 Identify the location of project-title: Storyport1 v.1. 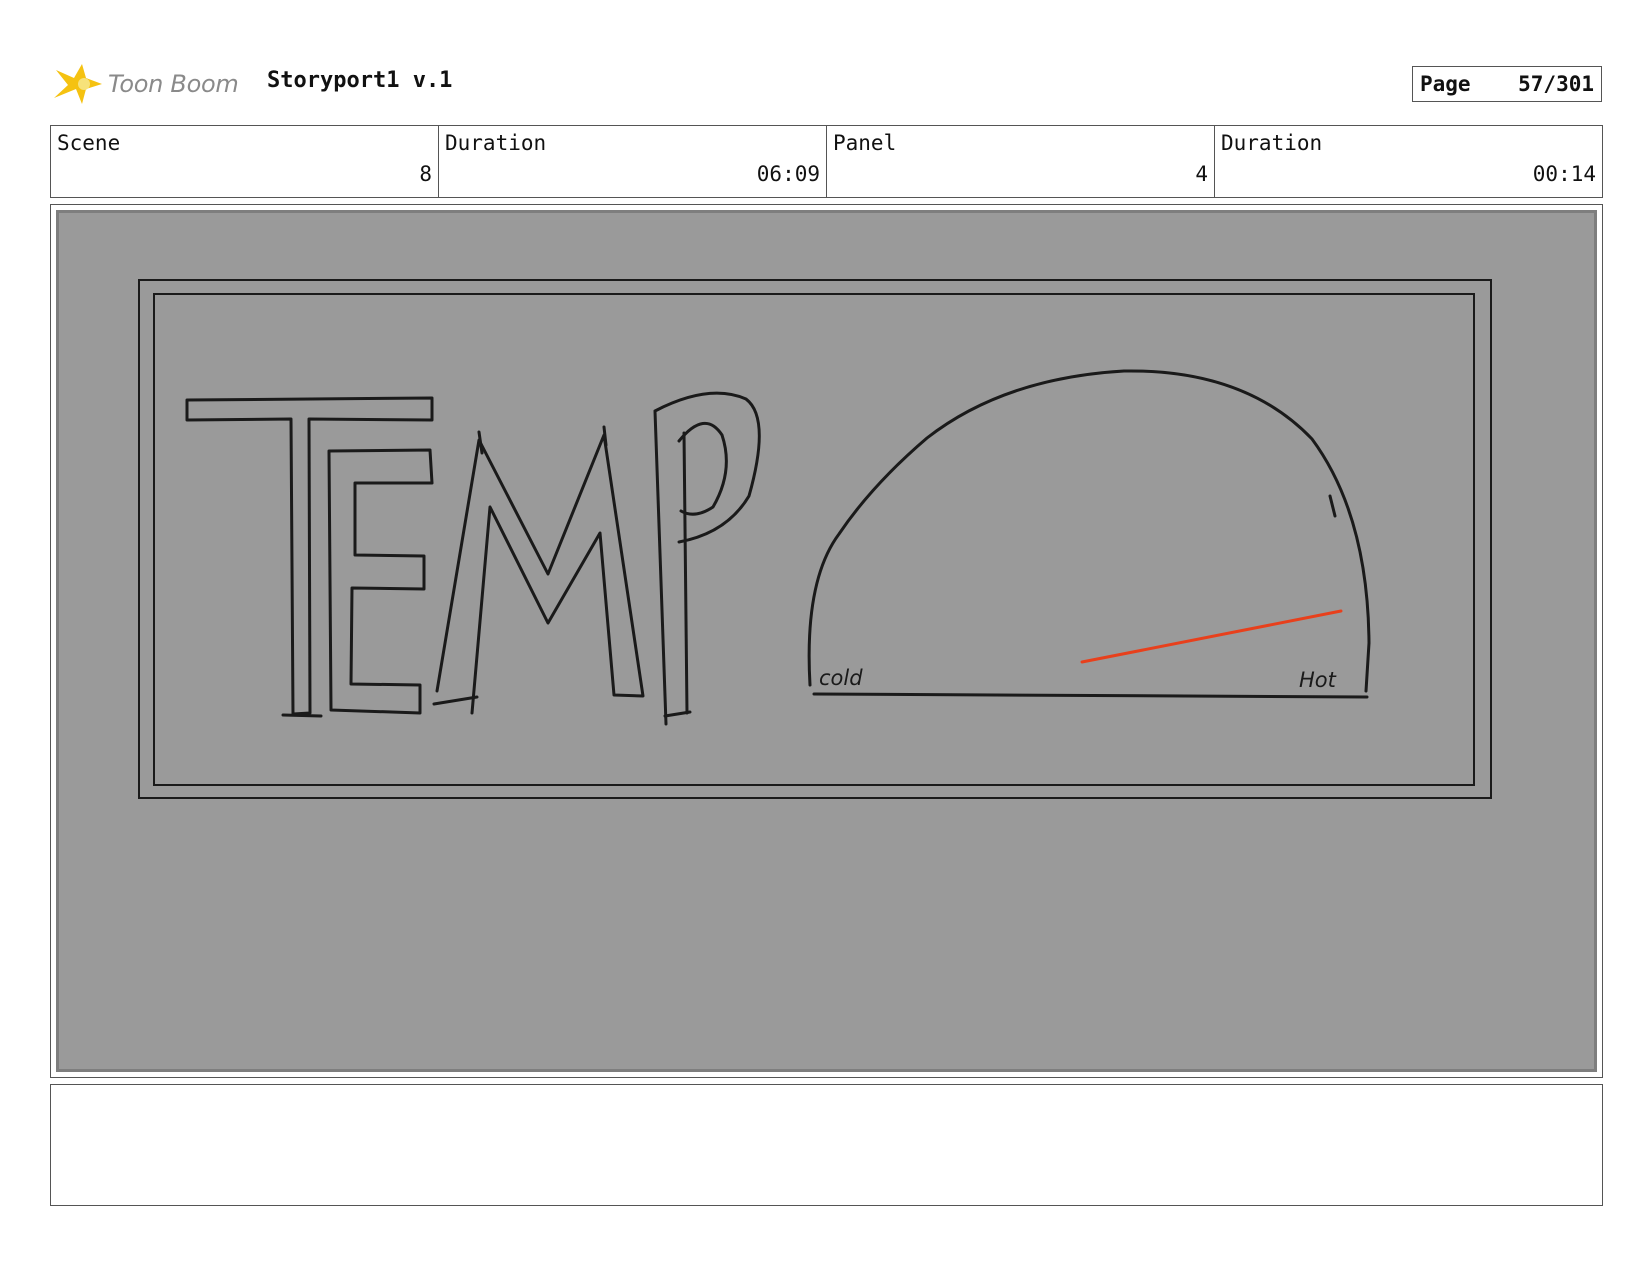
(360, 80).